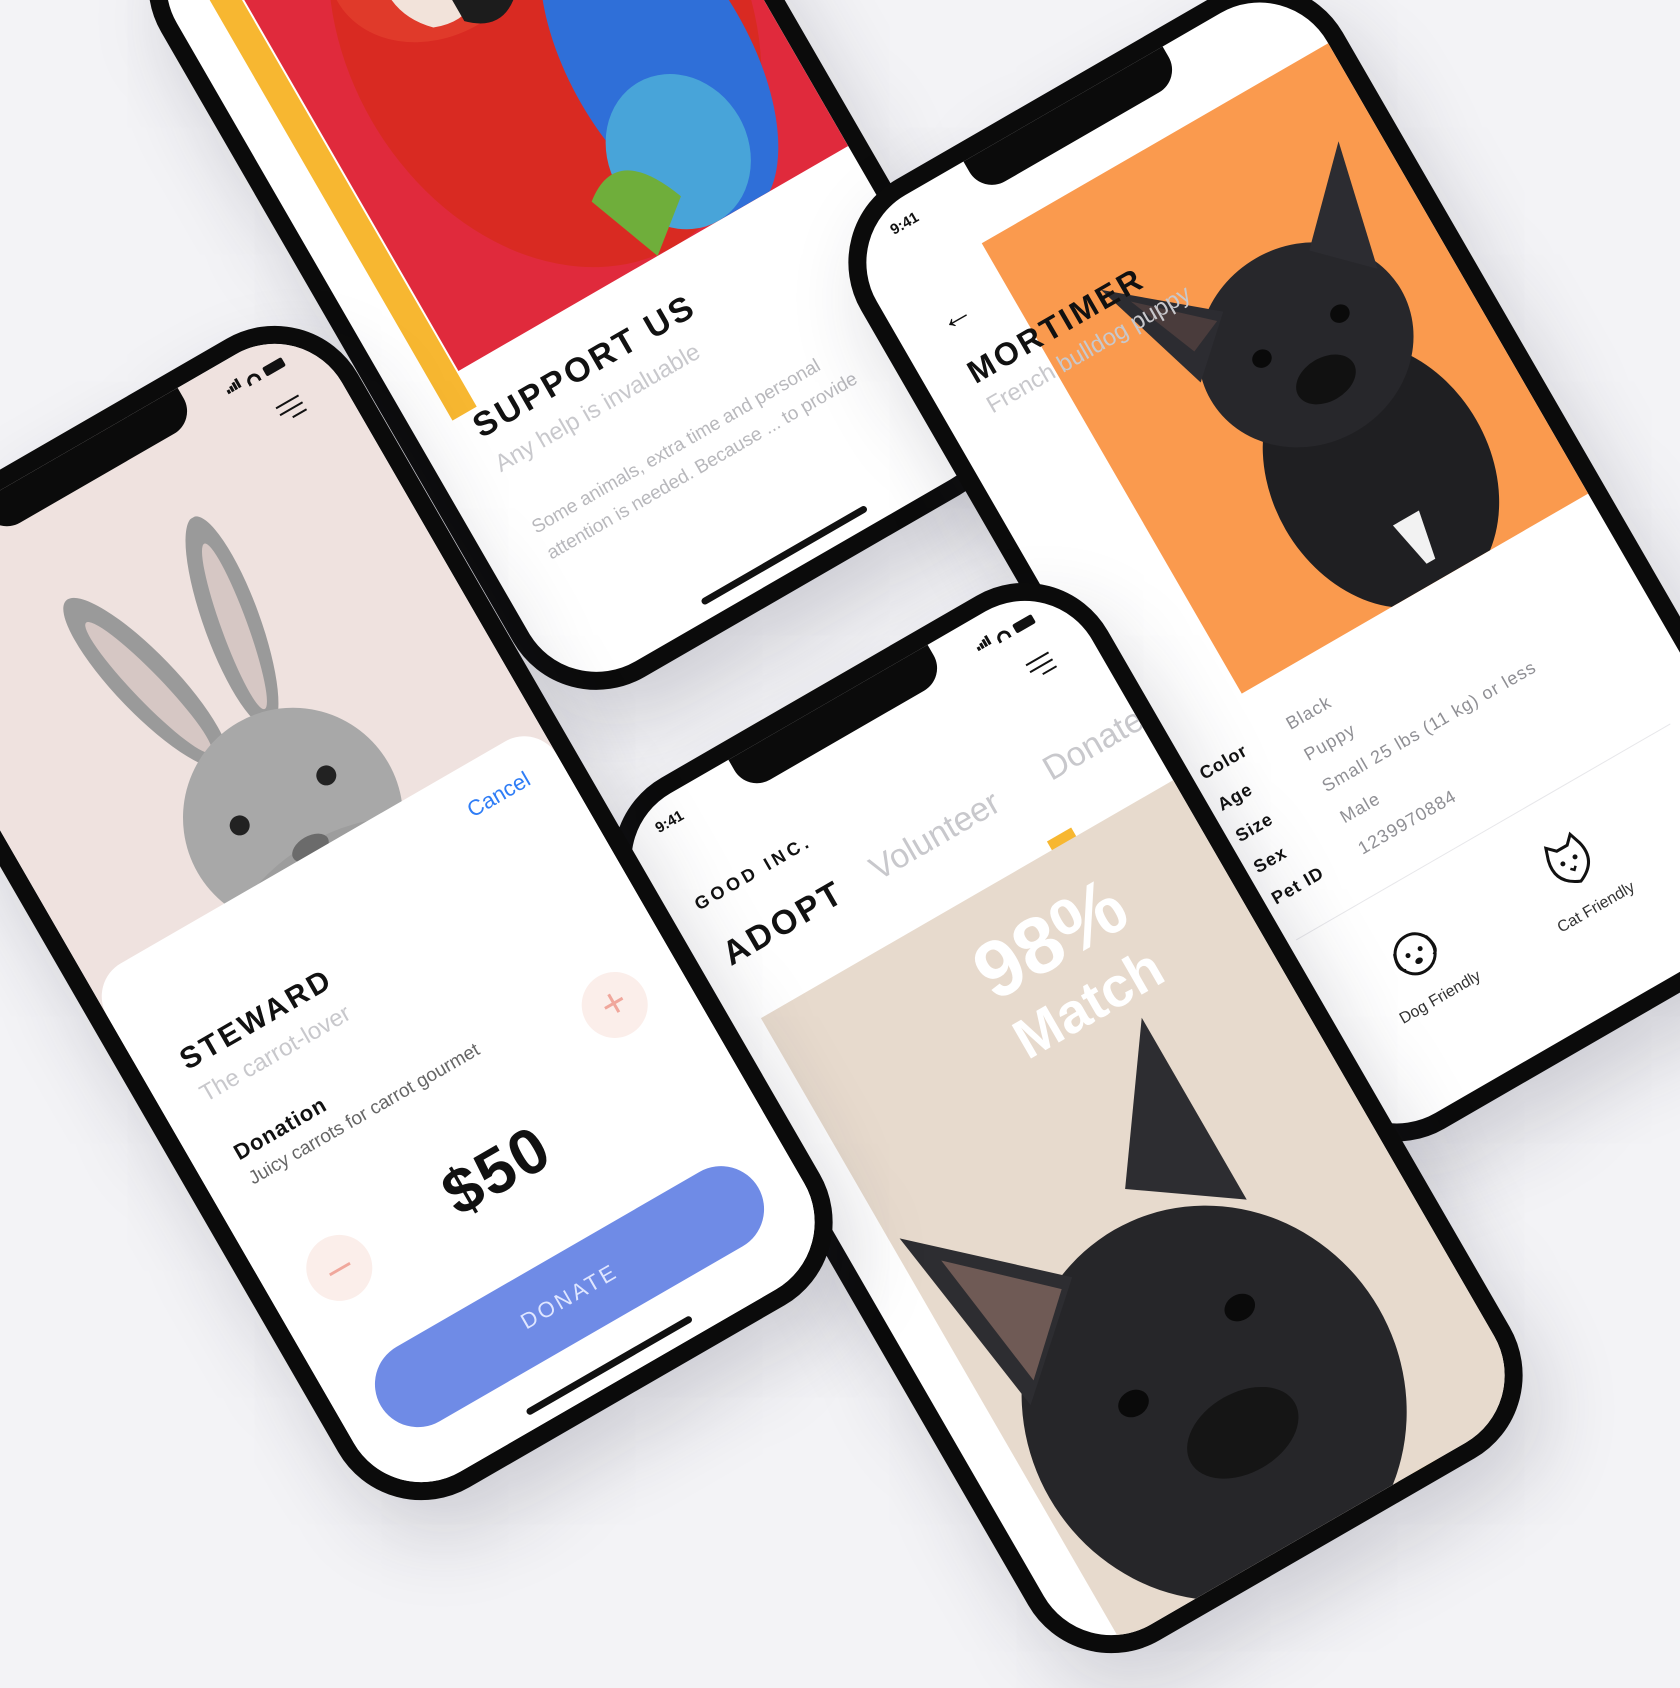 The image size is (1680, 1688). I want to click on tab-donate: Donate, so click(1093, 744).